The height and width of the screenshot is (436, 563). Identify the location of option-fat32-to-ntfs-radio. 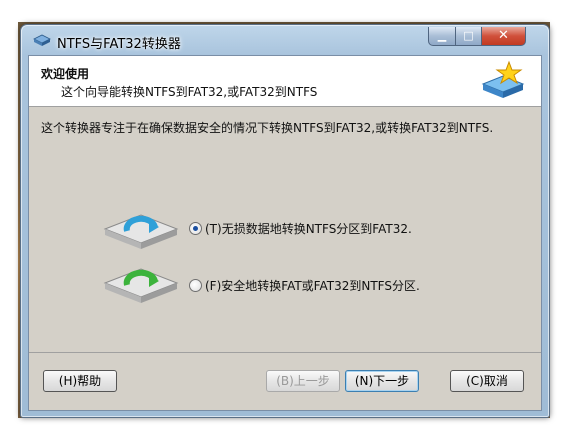
(195, 285).